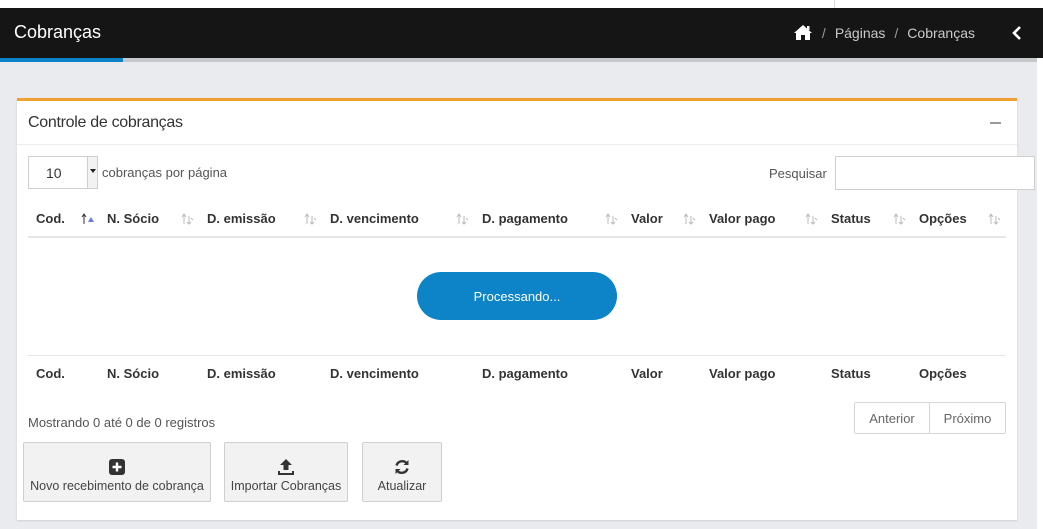 The height and width of the screenshot is (529, 1043). I want to click on top-strip-divider, so click(834, 4).